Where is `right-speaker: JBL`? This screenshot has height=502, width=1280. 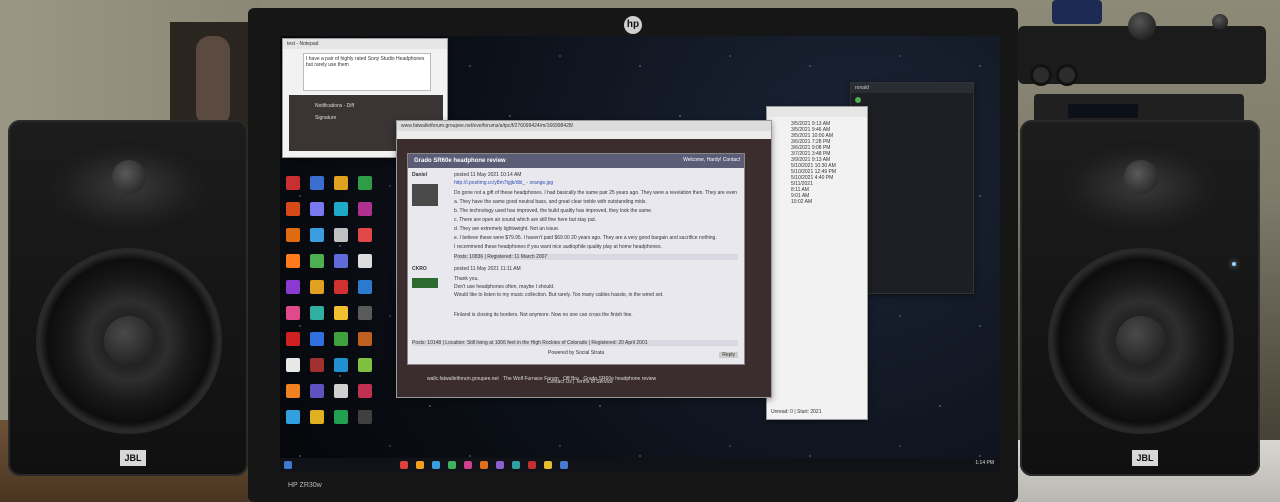 right-speaker: JBL is located at coordinates (1140, 298).